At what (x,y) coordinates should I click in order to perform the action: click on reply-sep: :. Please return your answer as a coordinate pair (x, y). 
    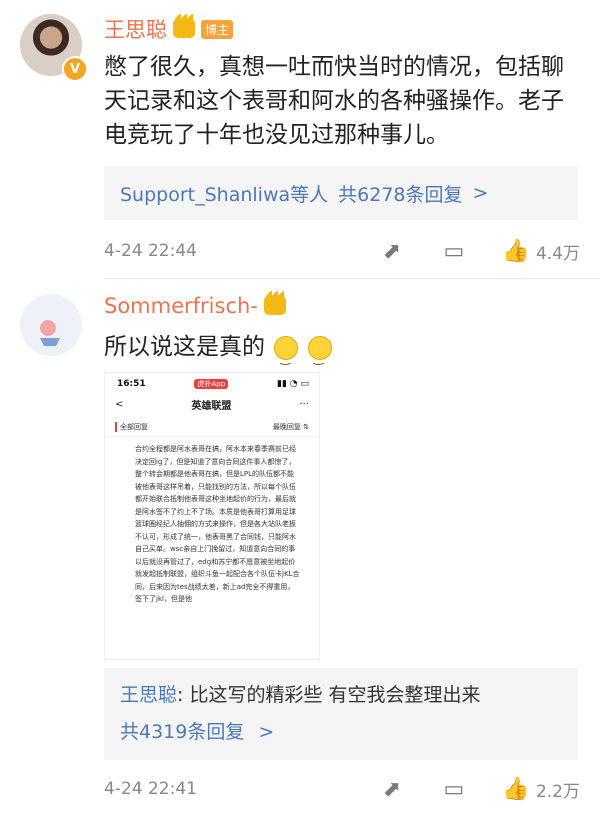
    Looking at the image, I should click on (183, 695).